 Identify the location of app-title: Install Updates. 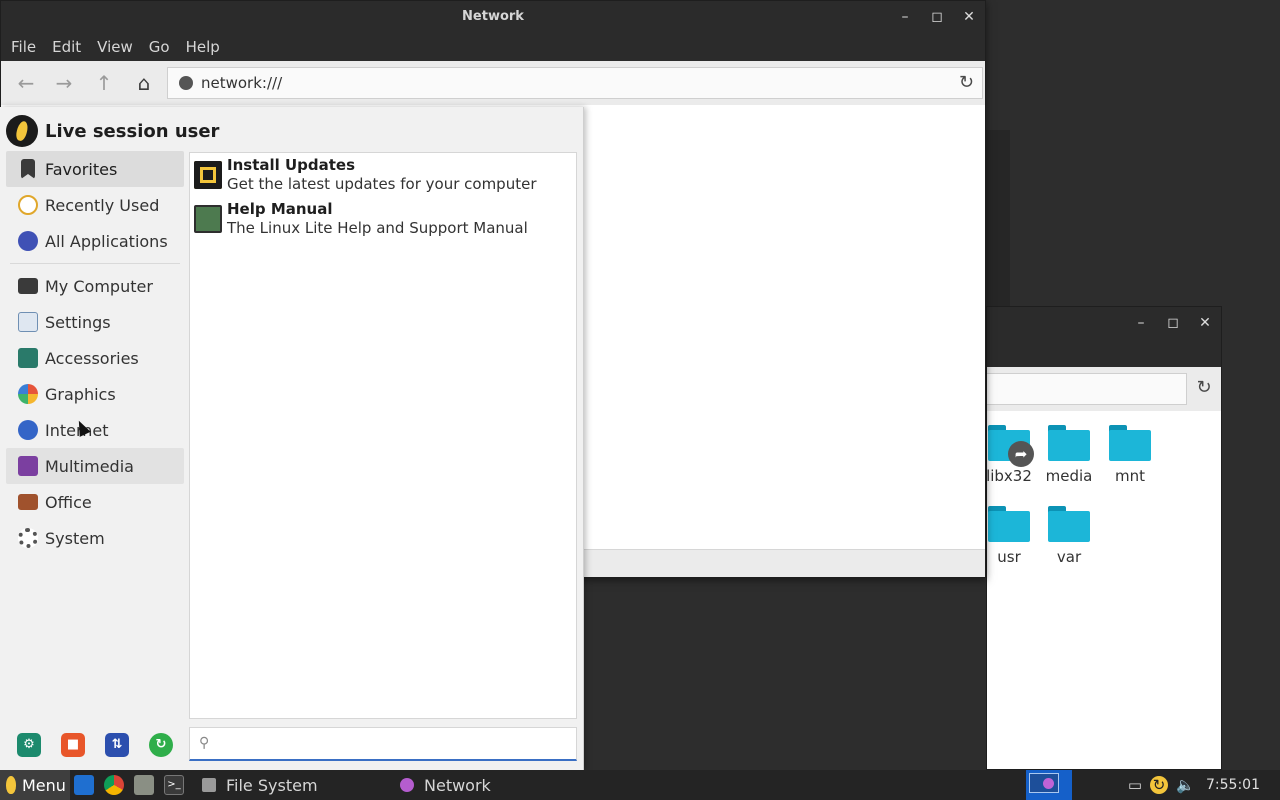
(291, 165).